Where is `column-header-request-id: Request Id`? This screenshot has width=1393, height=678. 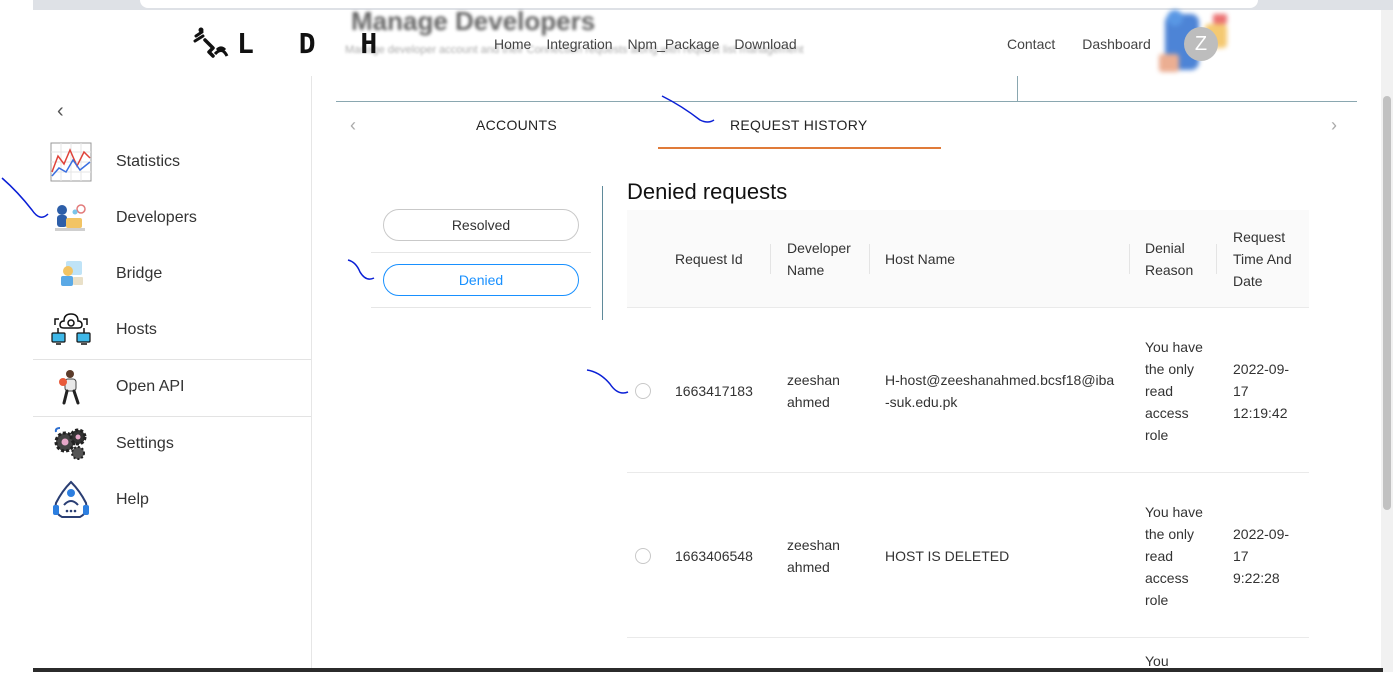 column-header-request-id: Request Id is located at coordinates (709, 259).